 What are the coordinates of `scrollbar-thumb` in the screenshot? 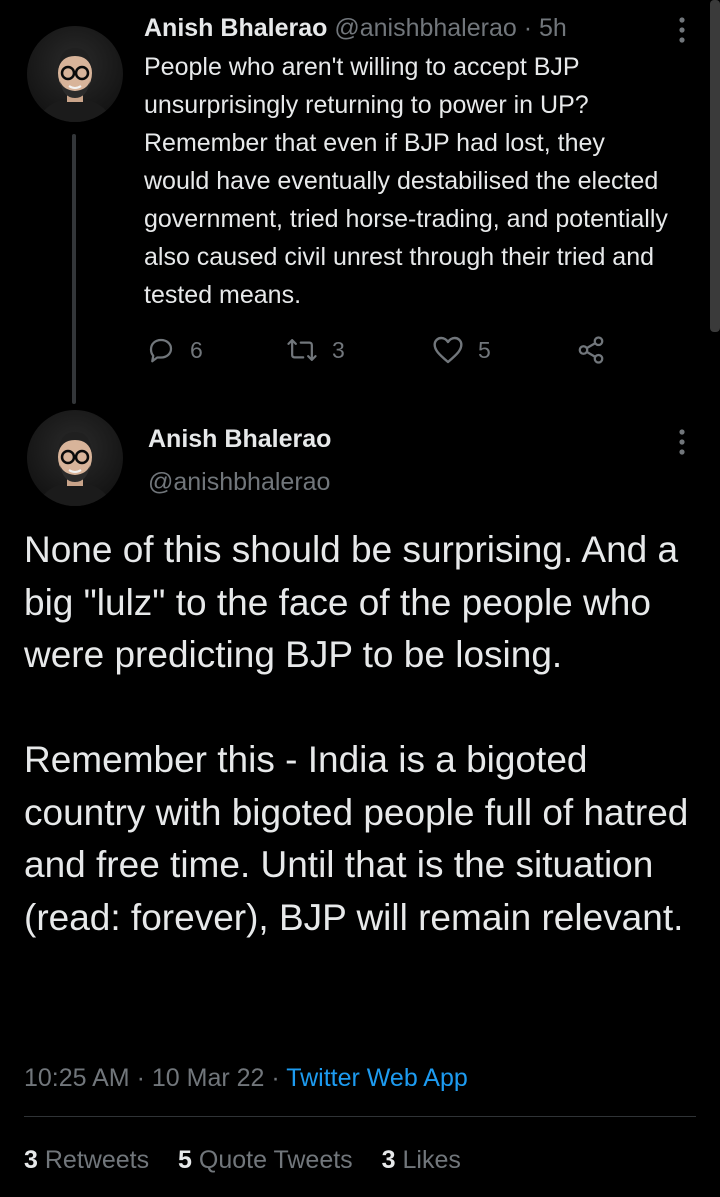 It's located at (715, 166).